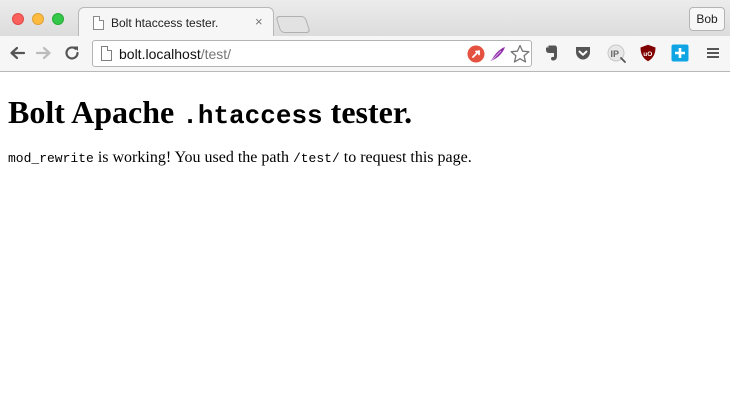 Image resolution: width=730 pixels, height=410 pixels. Describe the element at coordinates (165, 23) in the screenshot. I see `tab-title: Bolt htaccess tester.` at that location.